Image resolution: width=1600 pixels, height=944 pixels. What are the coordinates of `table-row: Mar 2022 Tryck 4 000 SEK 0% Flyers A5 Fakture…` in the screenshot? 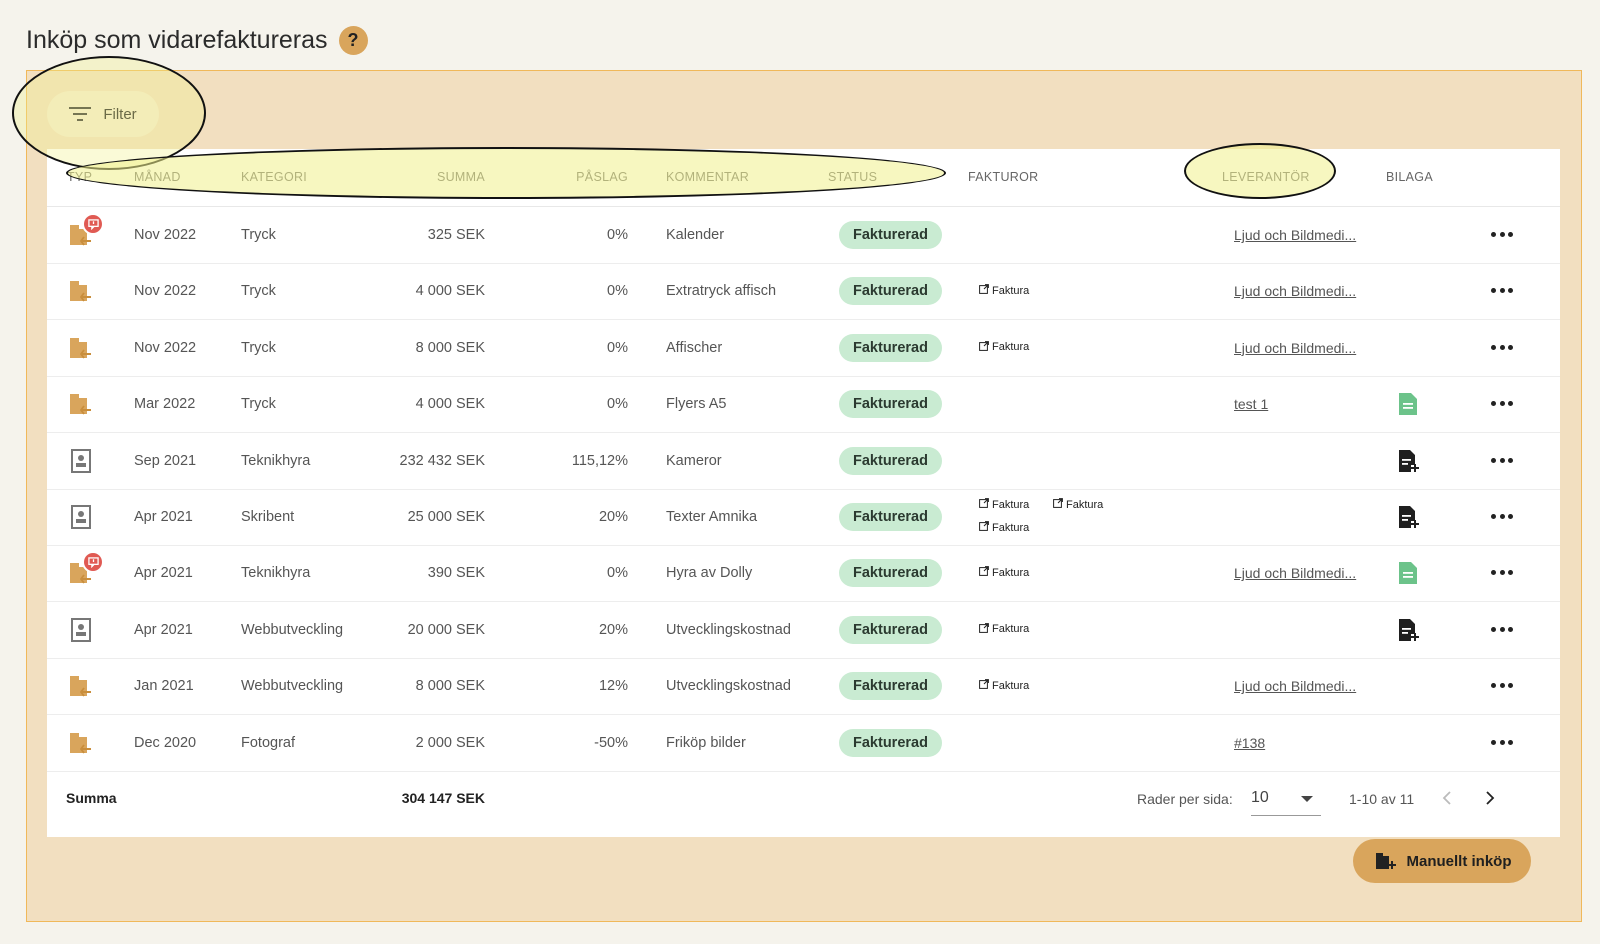 It's located at (803, 405).